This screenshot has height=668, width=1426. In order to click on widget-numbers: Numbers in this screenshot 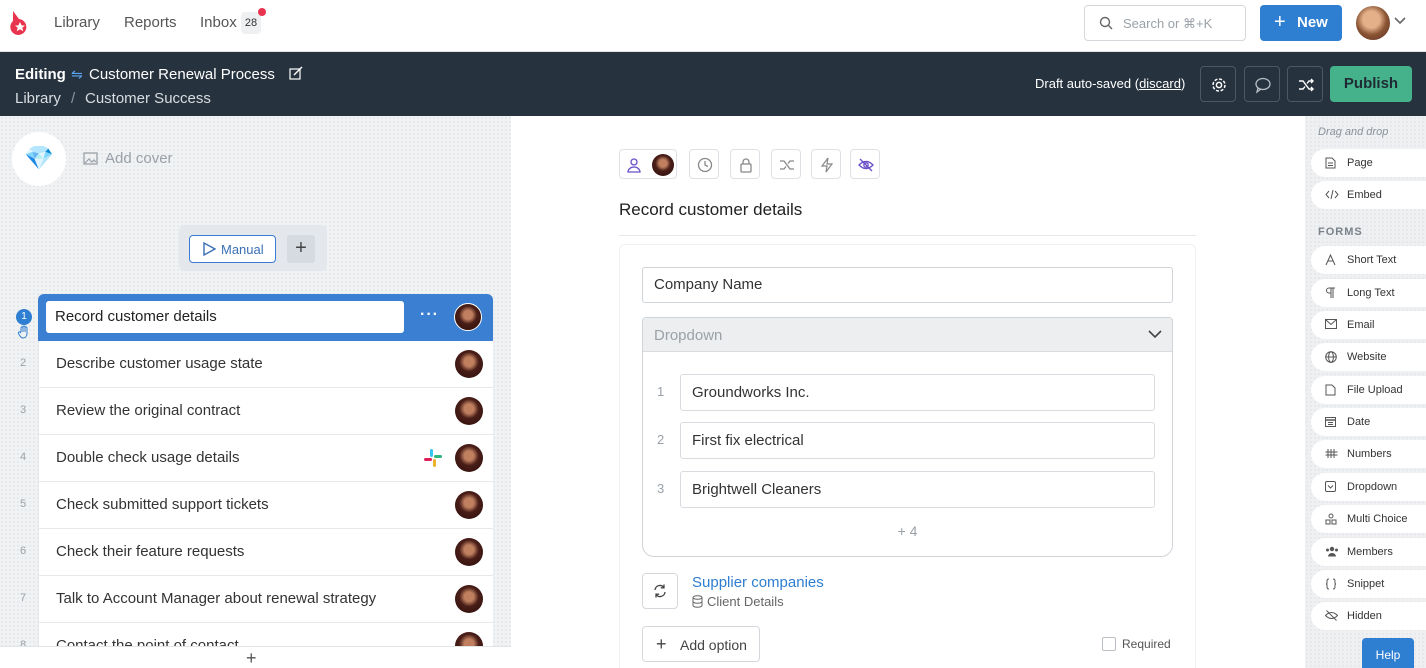, I will do `click(1368, 454)`.